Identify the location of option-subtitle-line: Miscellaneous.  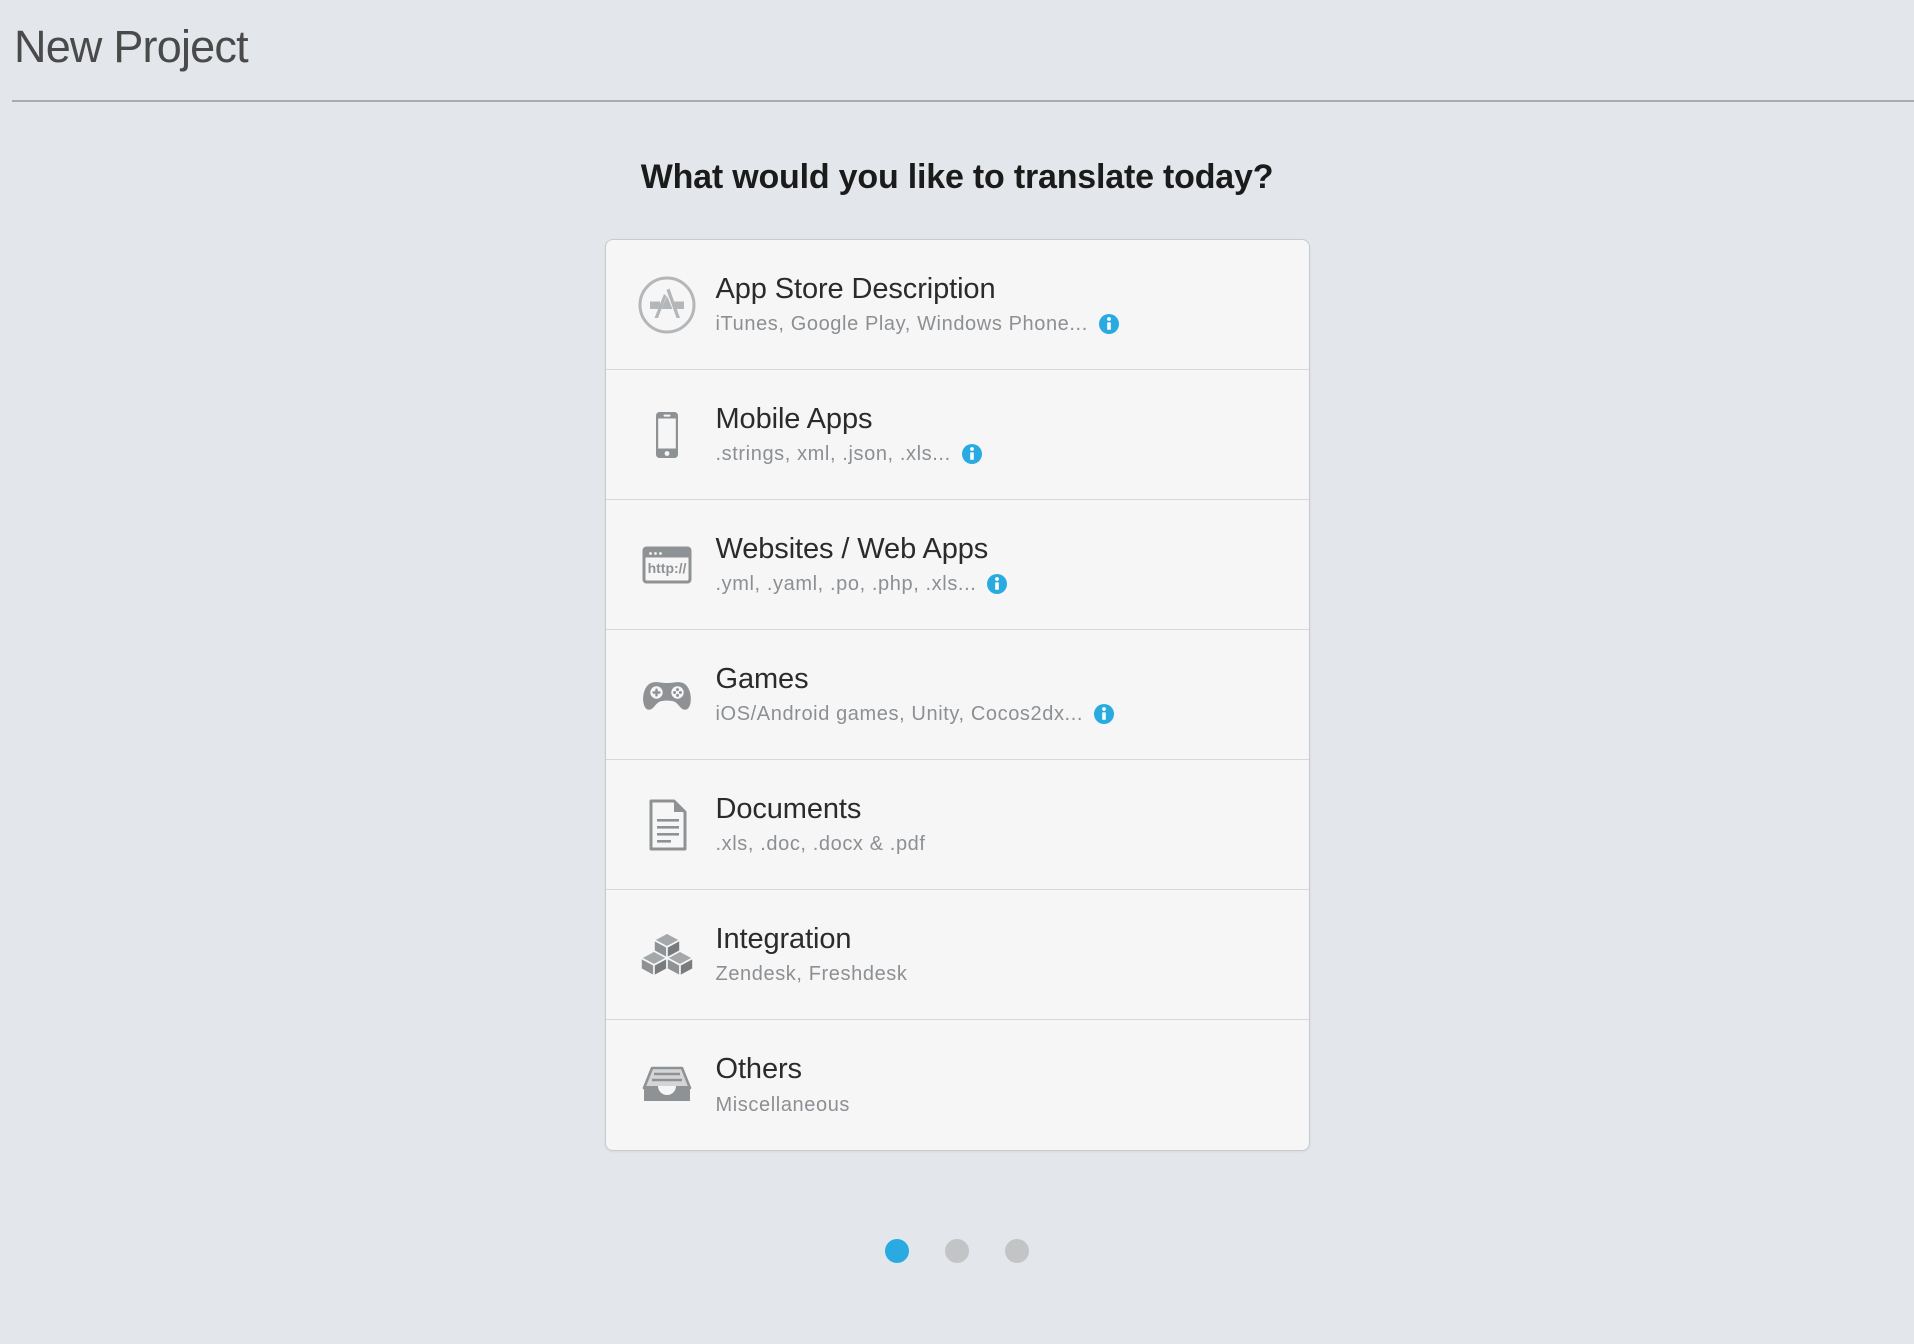
(783, 1105).